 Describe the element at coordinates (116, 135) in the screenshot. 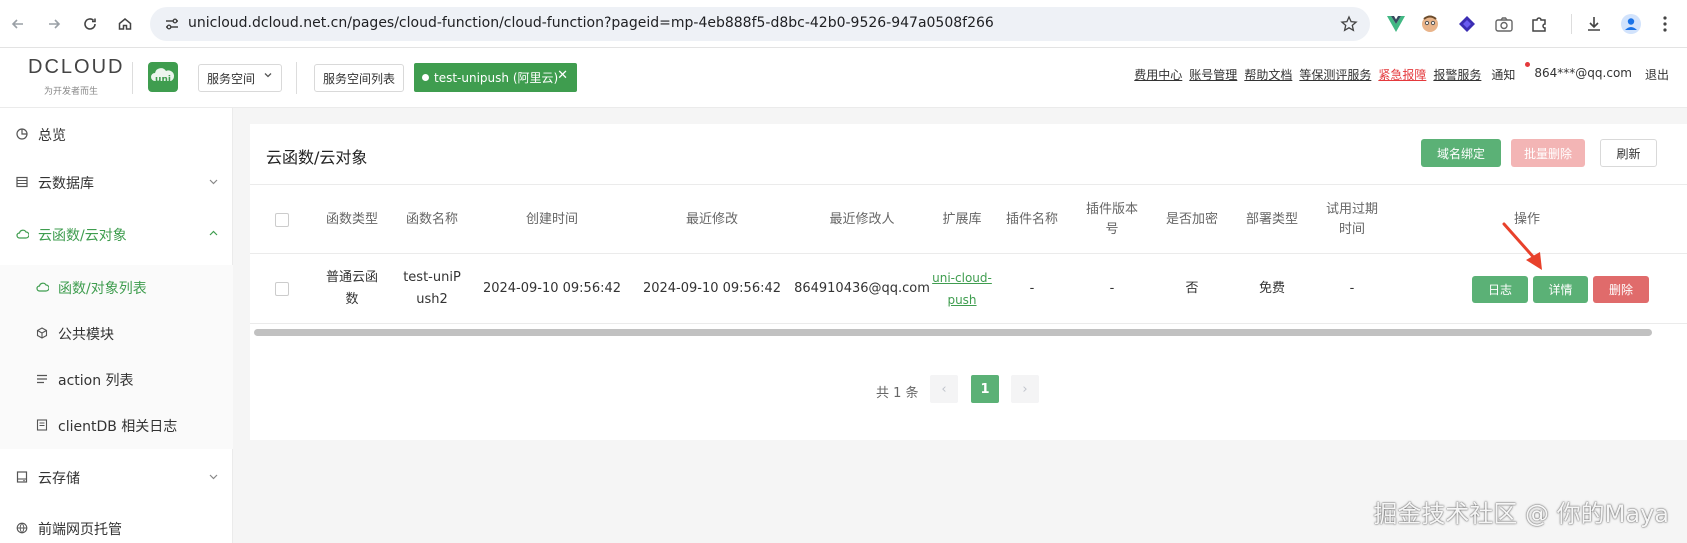

I see `sidebar-item-overview: 总览` at that location.